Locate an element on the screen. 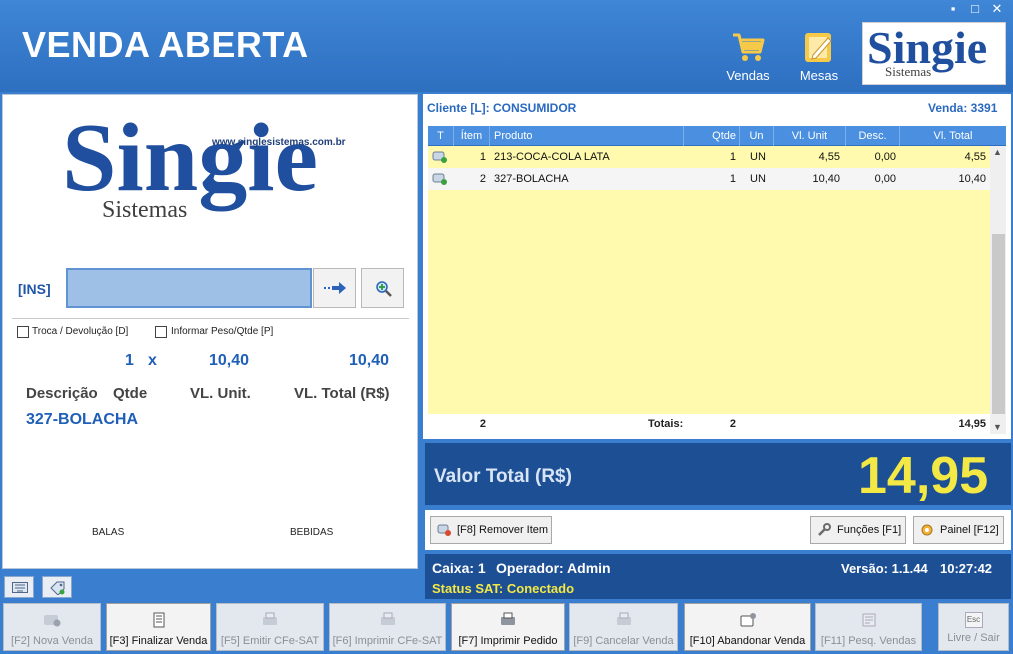 The image size is (1013, 654). column-qty: Qtde is located at coordinates (712, 136).